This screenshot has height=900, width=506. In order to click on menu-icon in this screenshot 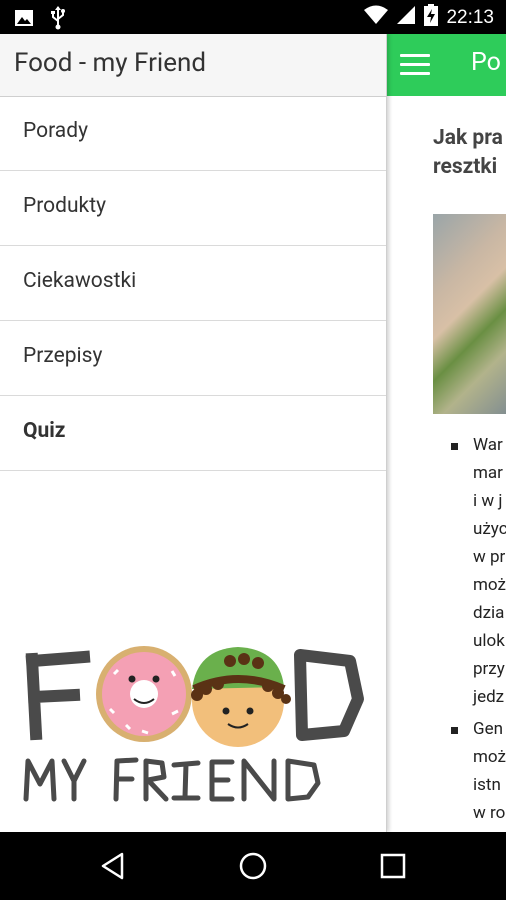, I will do `click(415, 65)`.